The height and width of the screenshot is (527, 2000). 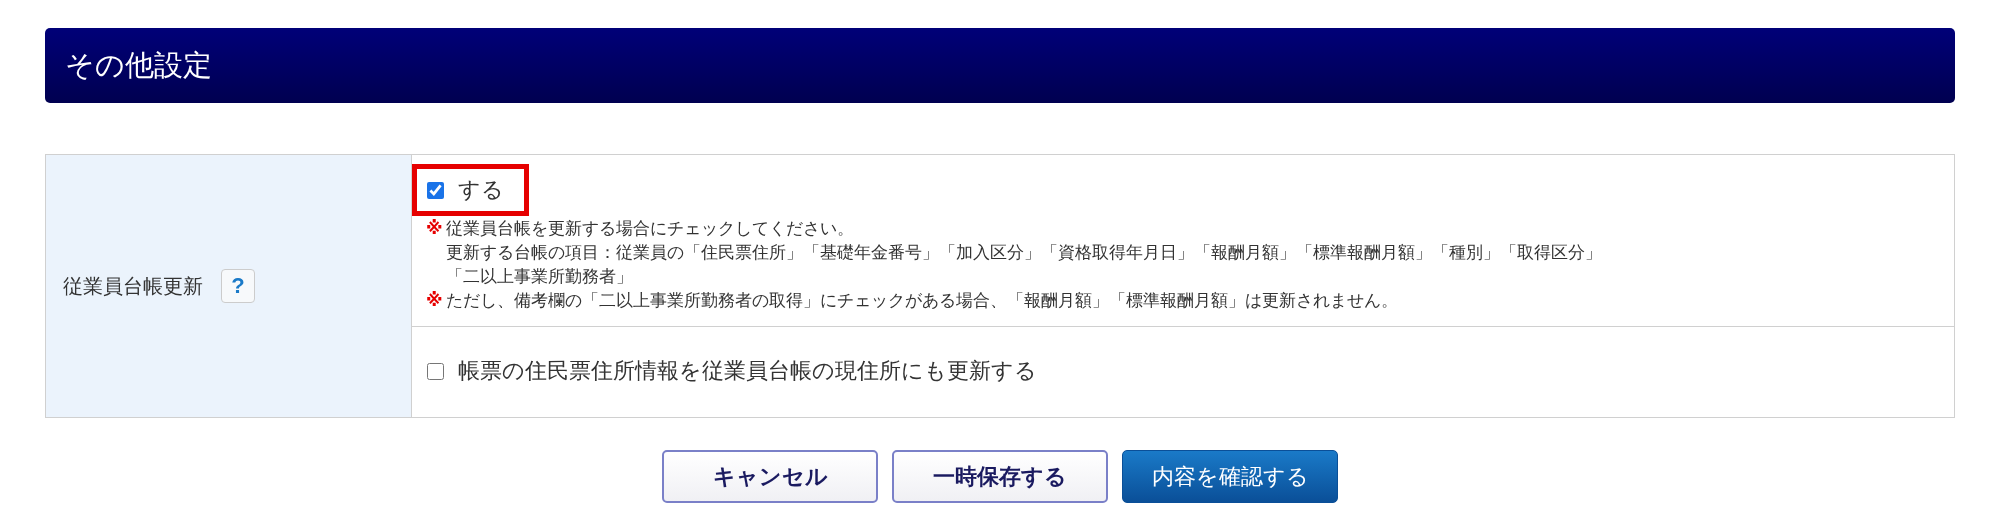 I want to click on action-button: 内容を確認する, so click(x=1230, y=476).